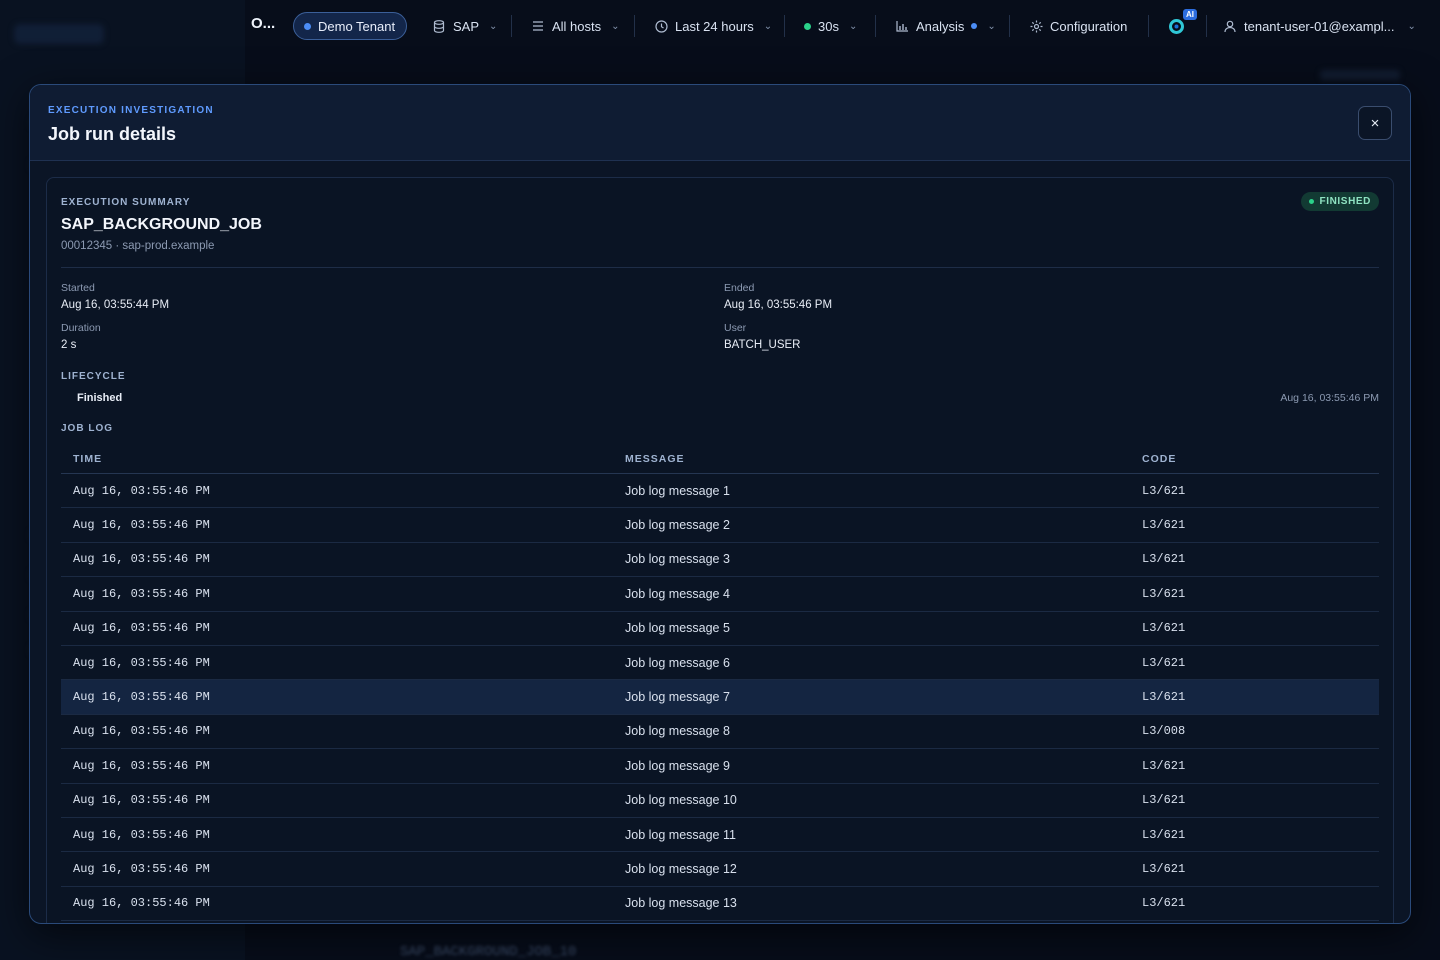 The height and width of the screenshot is (960, 1440). Describe the element at coordinates (100, 398) in the screenshot. I see `lifecycle-state: Finished` at that location.